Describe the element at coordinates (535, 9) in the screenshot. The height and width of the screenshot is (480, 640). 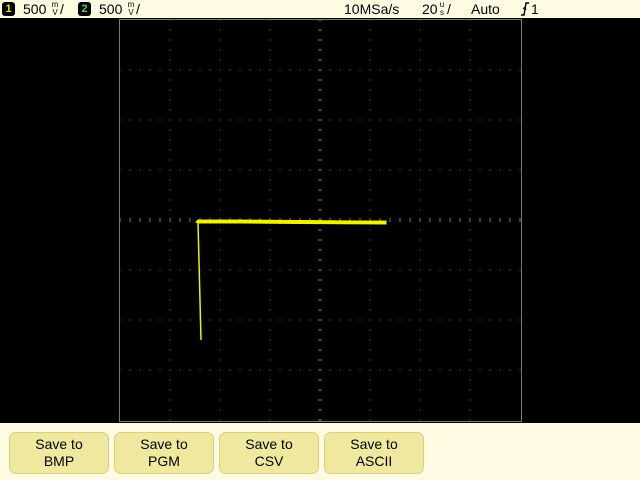
I see `trigger-source: 1` at that location.